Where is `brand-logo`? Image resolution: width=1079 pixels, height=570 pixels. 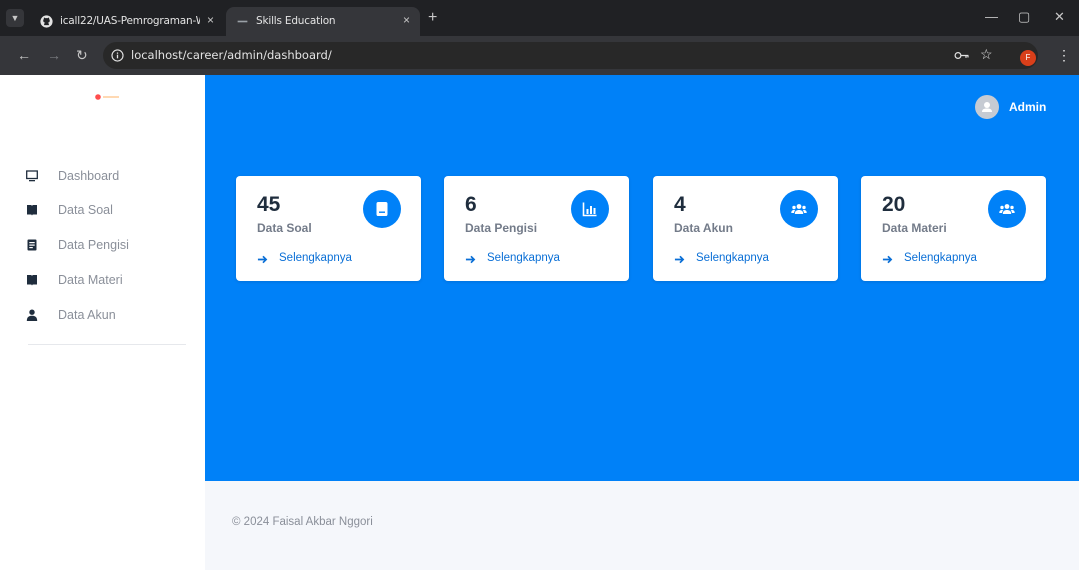
brand-logo is located at coordinates (107, 97).